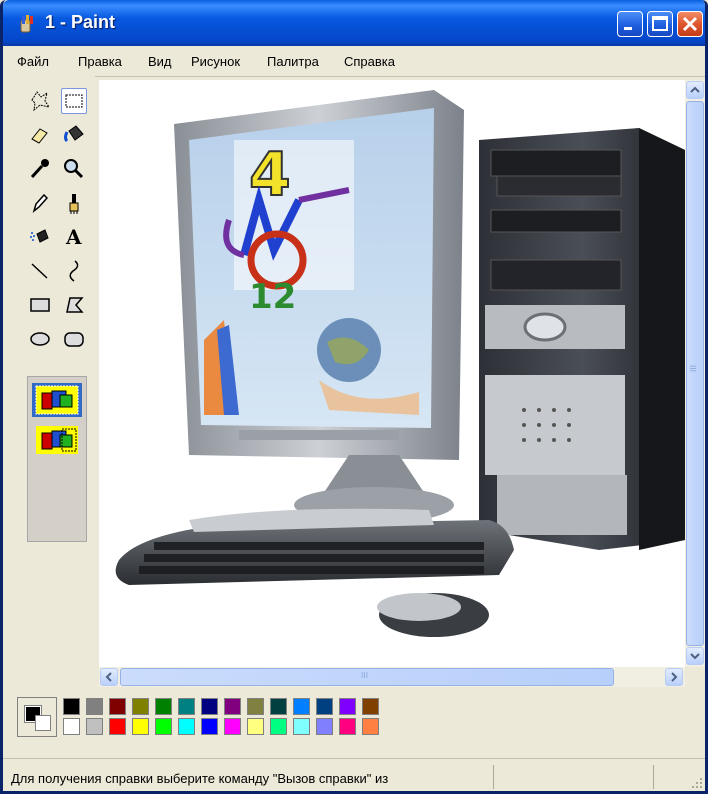 The width and height of the screenshot is (708, 794). What do you see at coordinates (43, 723) in the screenshot?
I see `background-color` at bounding box center [43, 723].